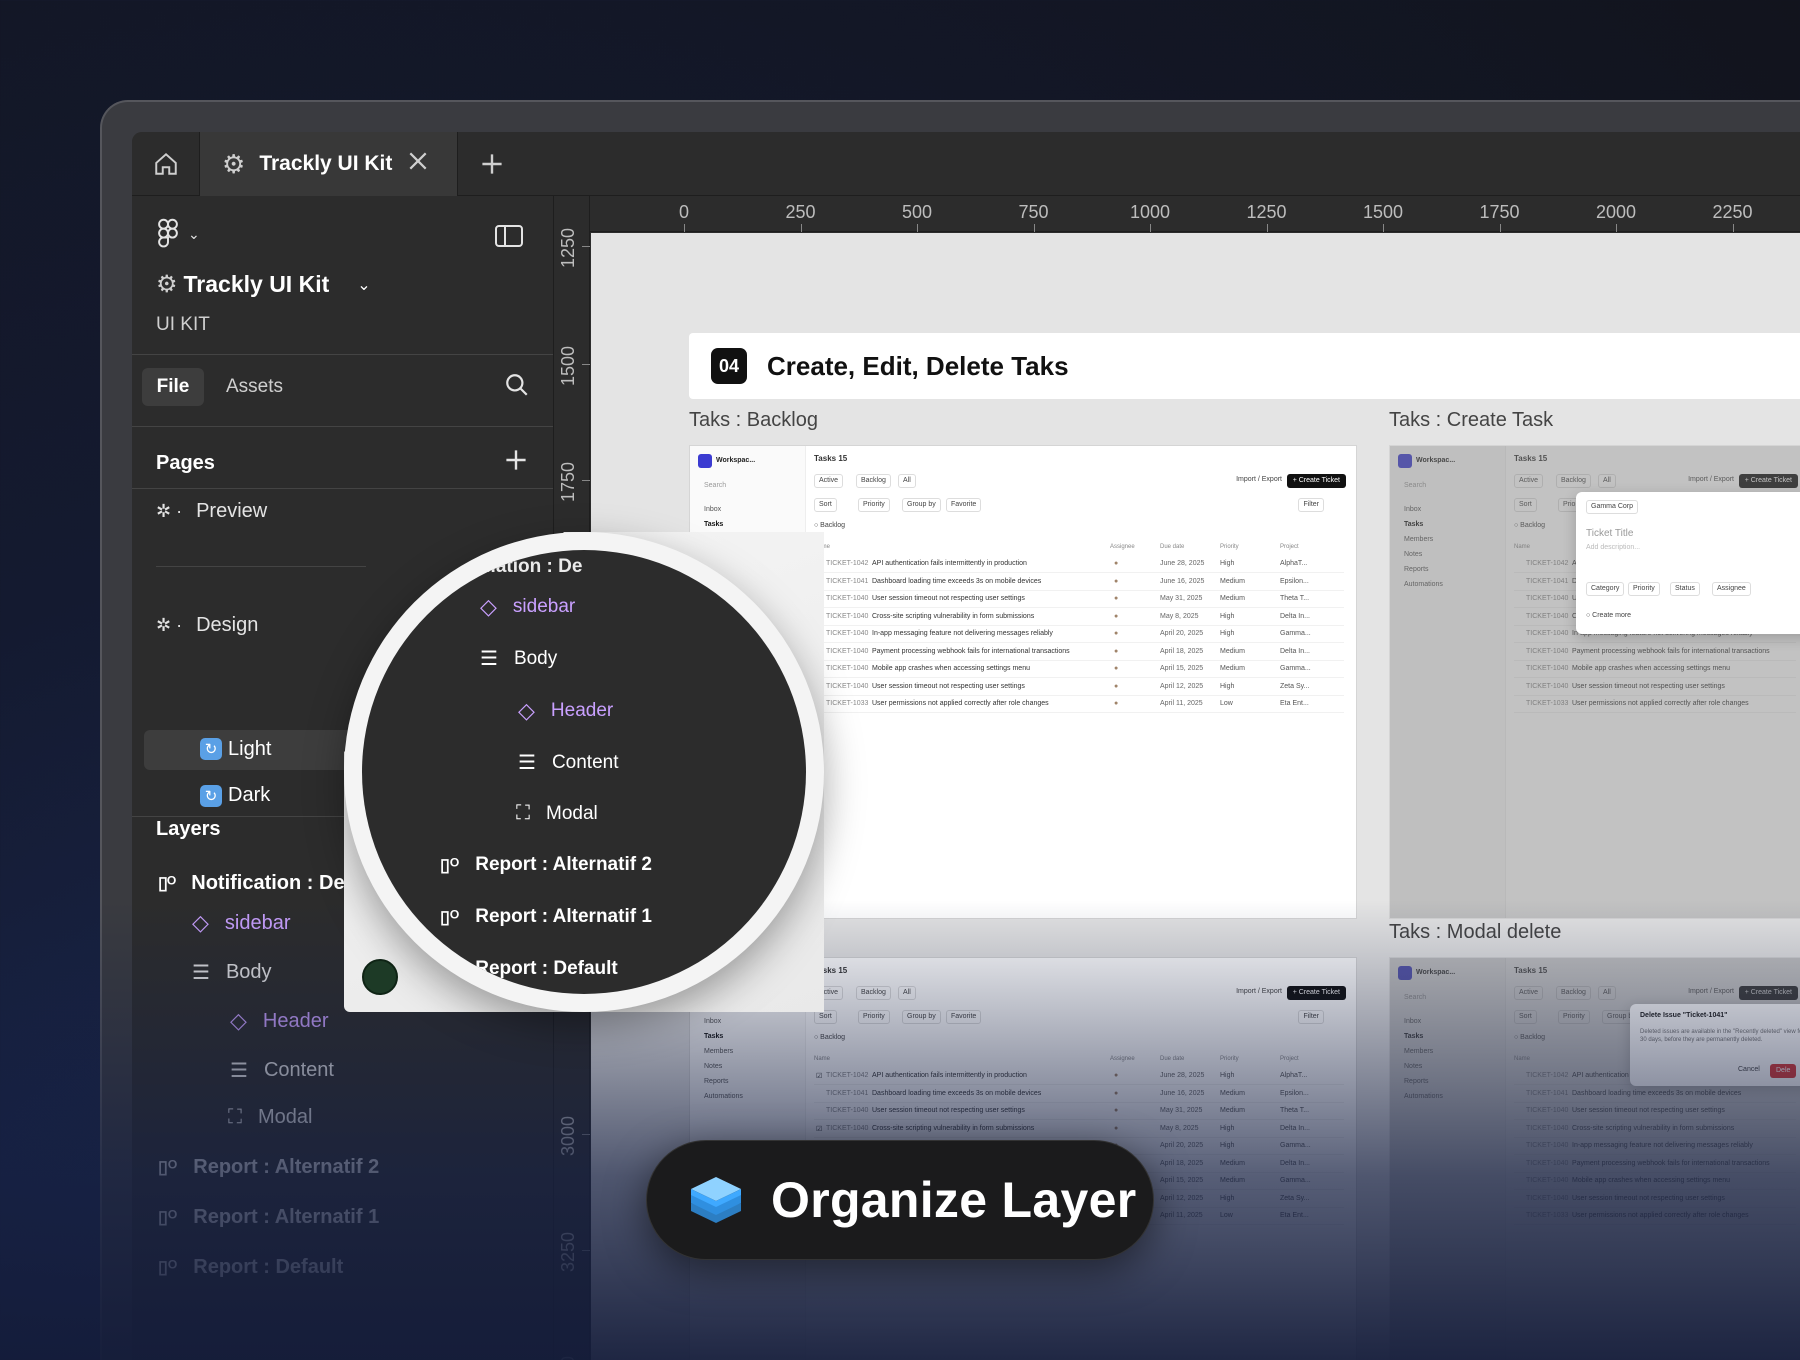 The image size is (1800, 1360). Describe the element at coordinates (254, 387) in the screenshot. I see `tab-assets: Assets` at that location.